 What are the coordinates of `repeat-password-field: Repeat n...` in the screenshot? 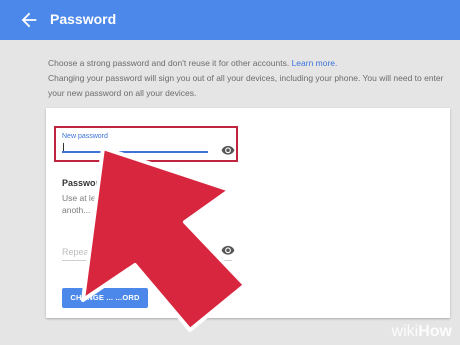 It's located at (84, 252).